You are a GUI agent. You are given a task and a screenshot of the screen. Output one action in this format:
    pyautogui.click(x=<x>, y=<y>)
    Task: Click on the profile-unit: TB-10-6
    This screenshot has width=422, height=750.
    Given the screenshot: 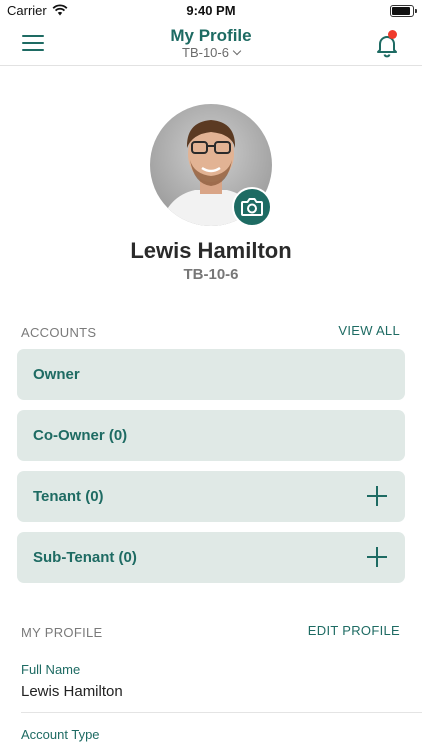 What is the action you would take?
    pyautogui.click(x=211, y=274)
    